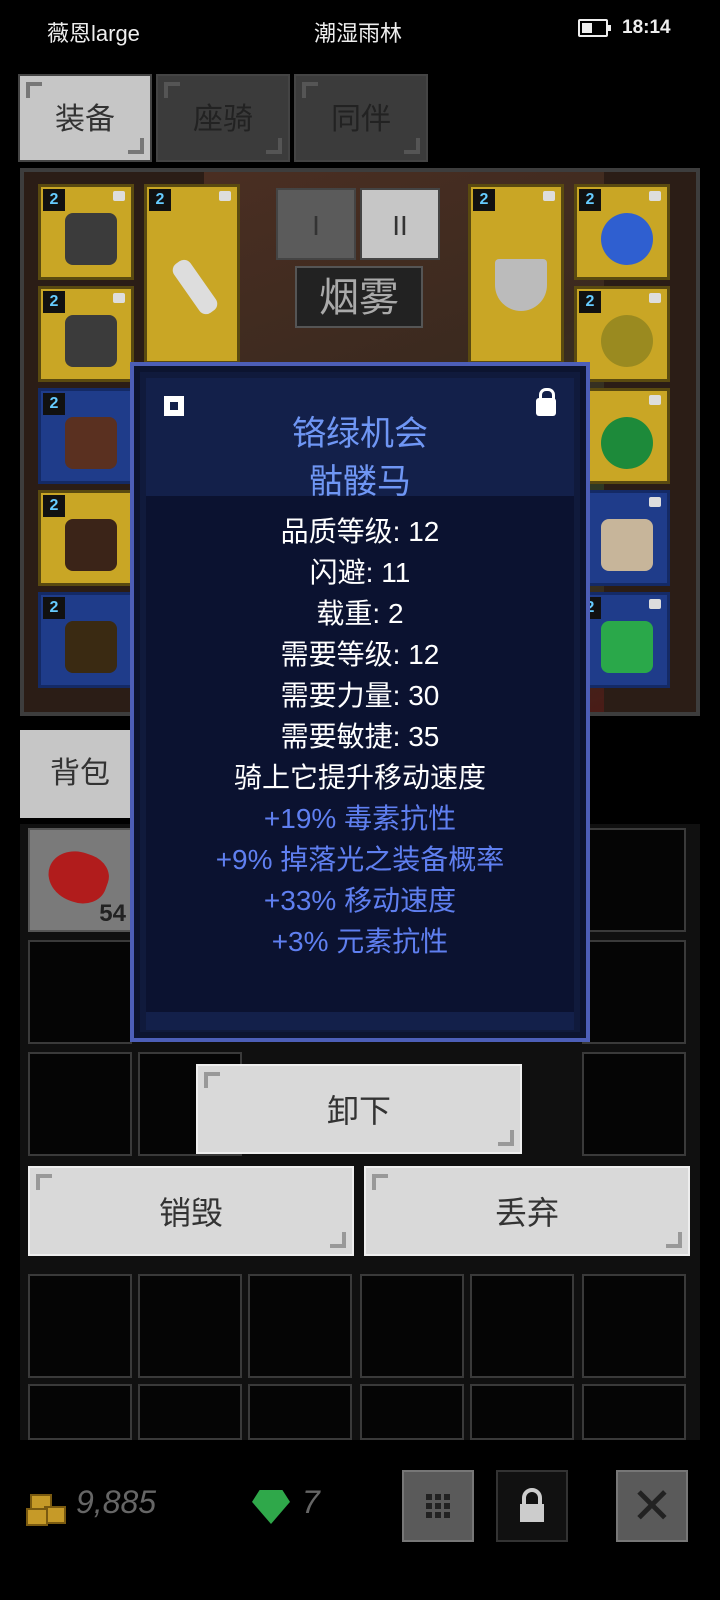  I want to click on status-time: 18:14, so click(646, 27).